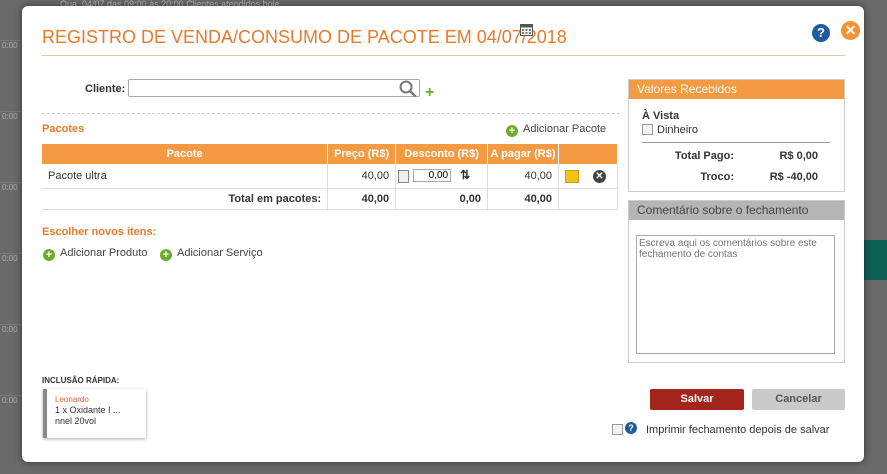 This screenshot has width=887, height=474. I want to click on pacote-discount-cell: ⇅, so click(442, 176).